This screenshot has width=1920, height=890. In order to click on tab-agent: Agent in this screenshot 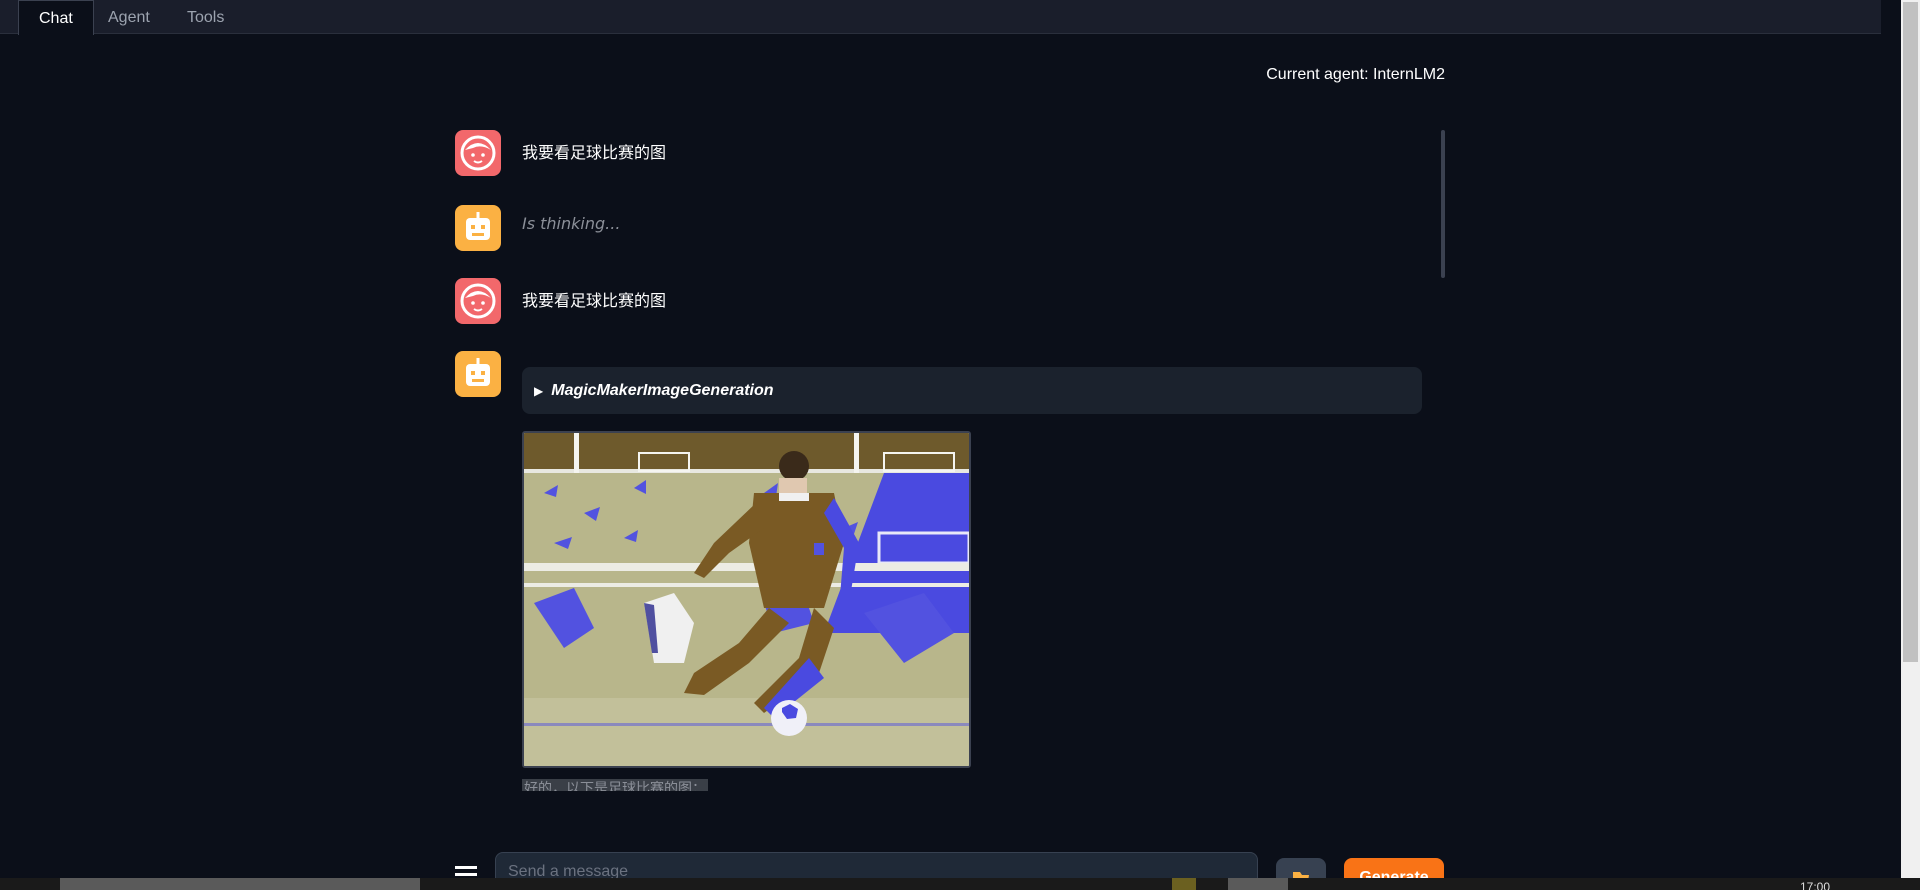, I will do `click(129, 17)`.